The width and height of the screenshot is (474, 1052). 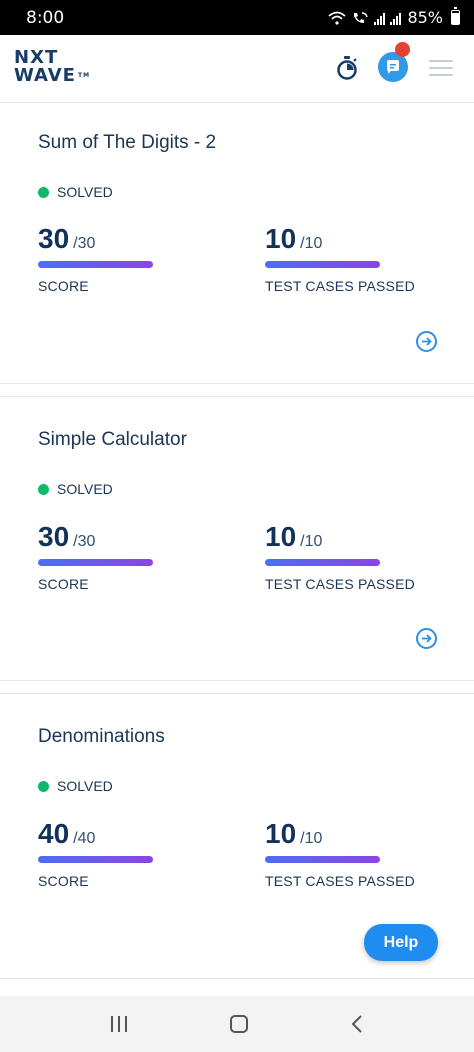 What do you see at coordinates (127, 142) in the screenshot?
I see `problem-title: Sum of The Digits - 2` at bounding box center [127, 142].